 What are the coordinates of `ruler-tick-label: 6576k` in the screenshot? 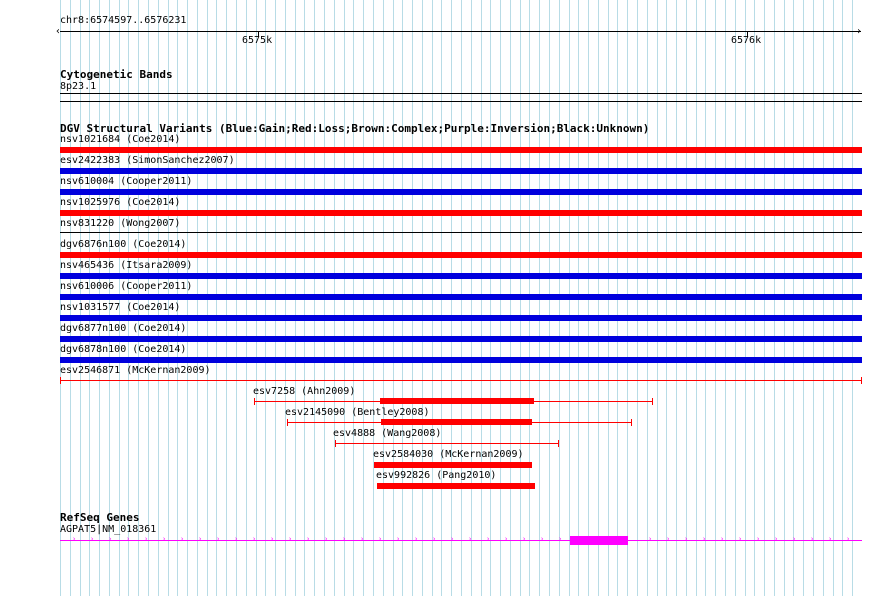 It's located at (746, 40).